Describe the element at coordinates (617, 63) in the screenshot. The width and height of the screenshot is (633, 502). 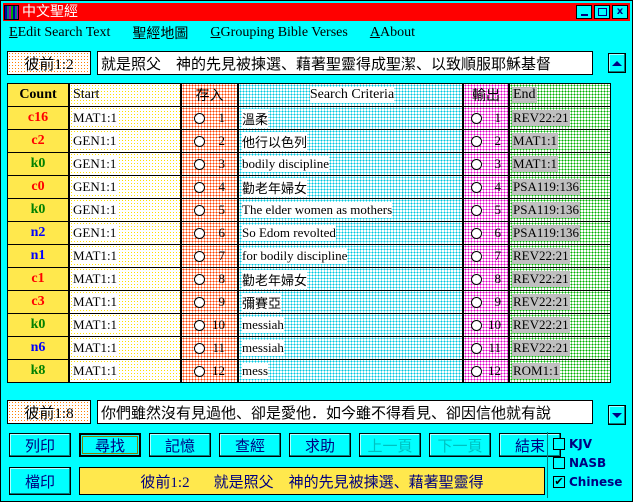
I see `scroll-up-button` at that location.